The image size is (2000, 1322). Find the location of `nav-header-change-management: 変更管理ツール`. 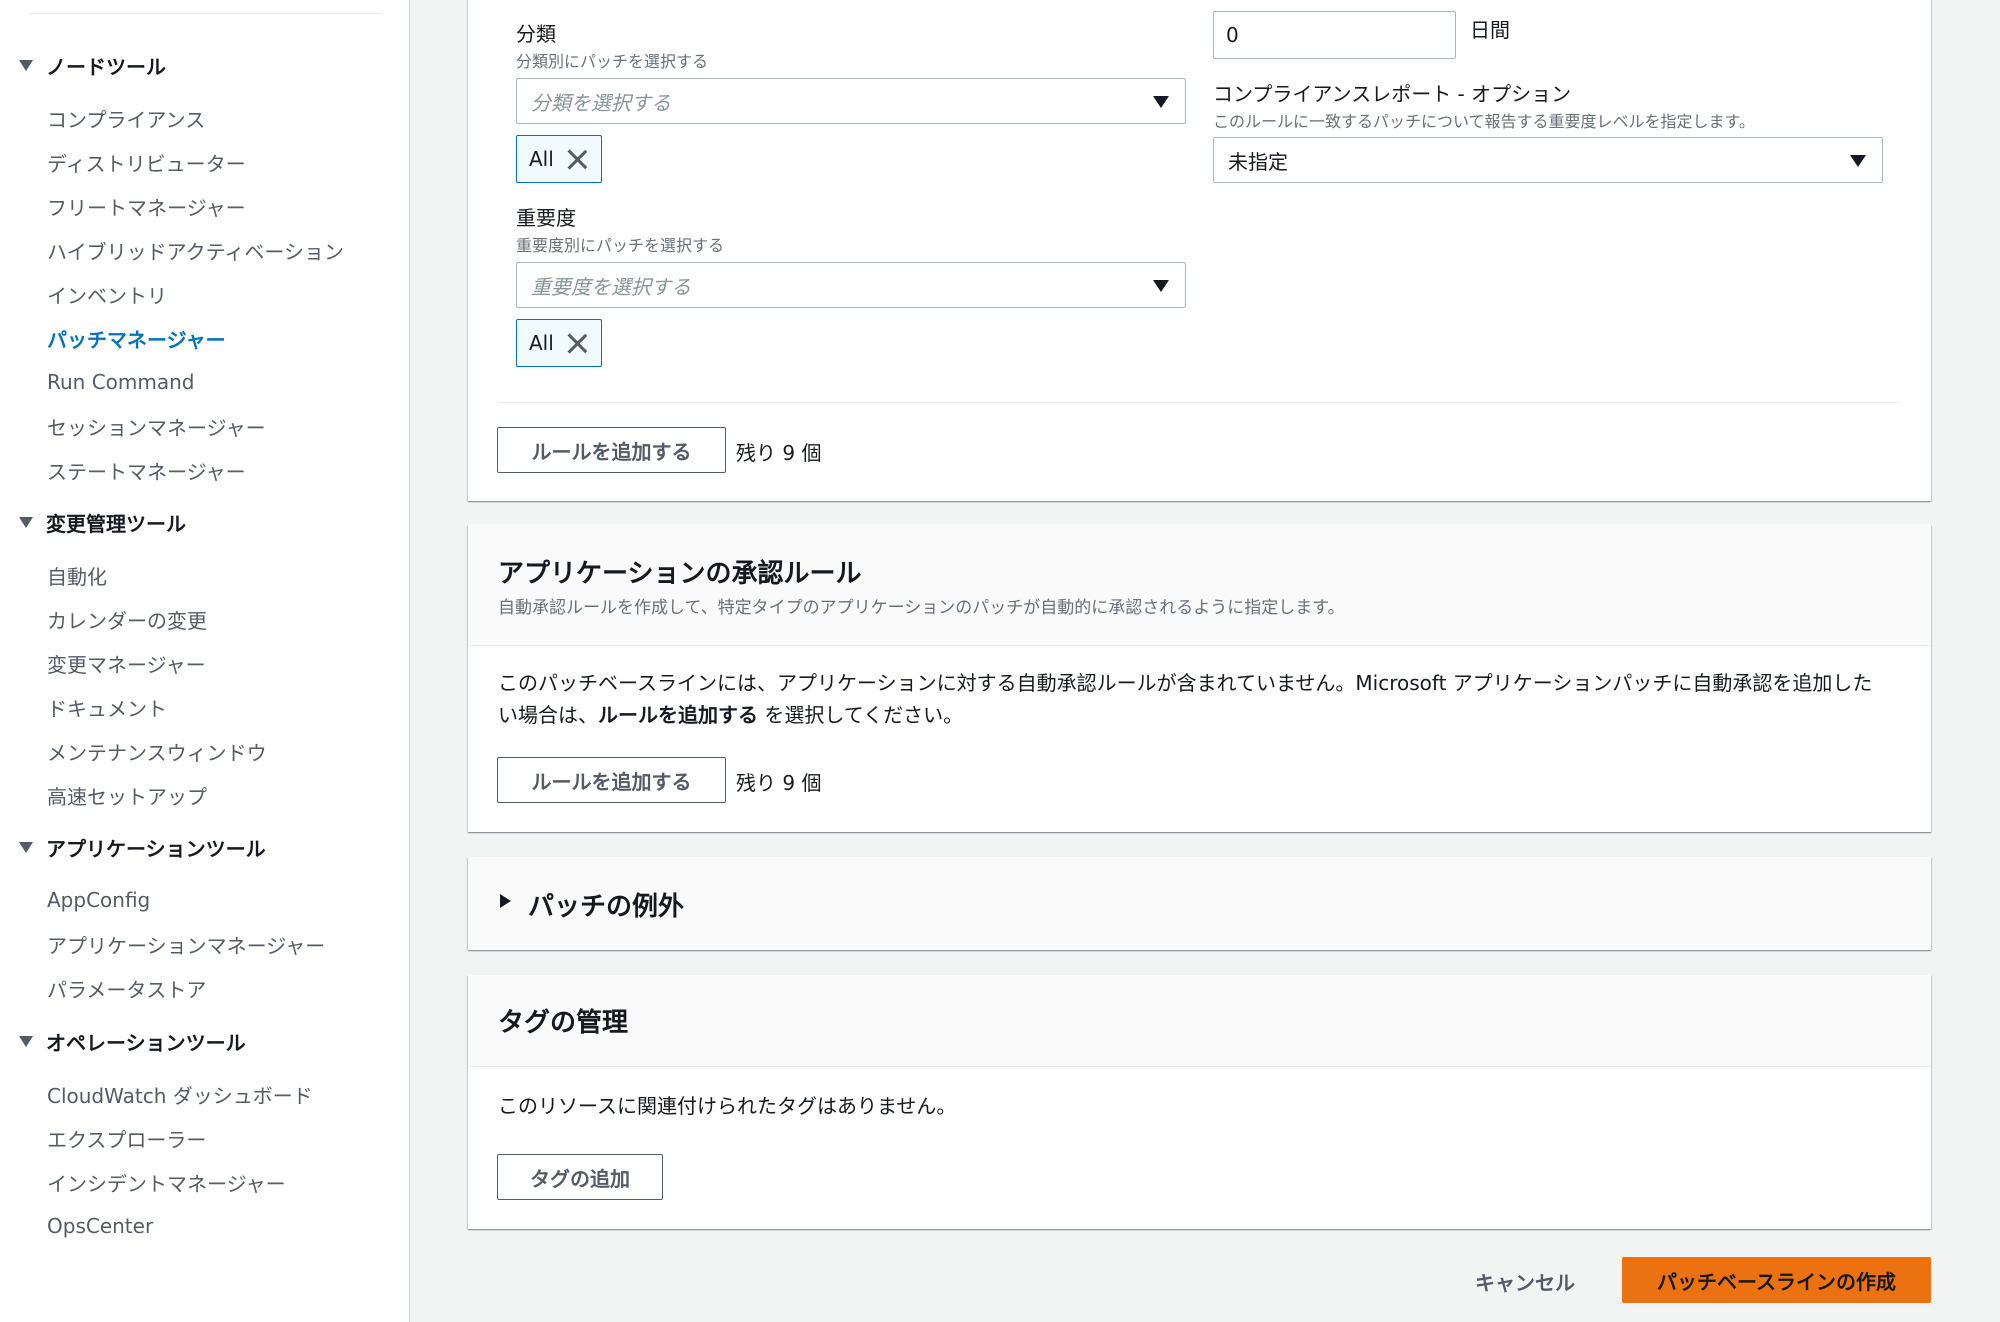

nav-header-change-management: 変更管理ツール is located at coordinates (205, 522).